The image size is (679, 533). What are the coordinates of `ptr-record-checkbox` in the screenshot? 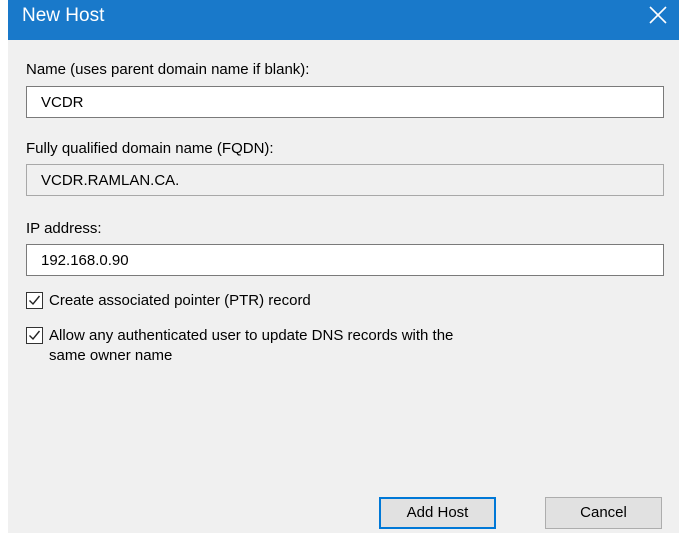 It's located at (34, 300).